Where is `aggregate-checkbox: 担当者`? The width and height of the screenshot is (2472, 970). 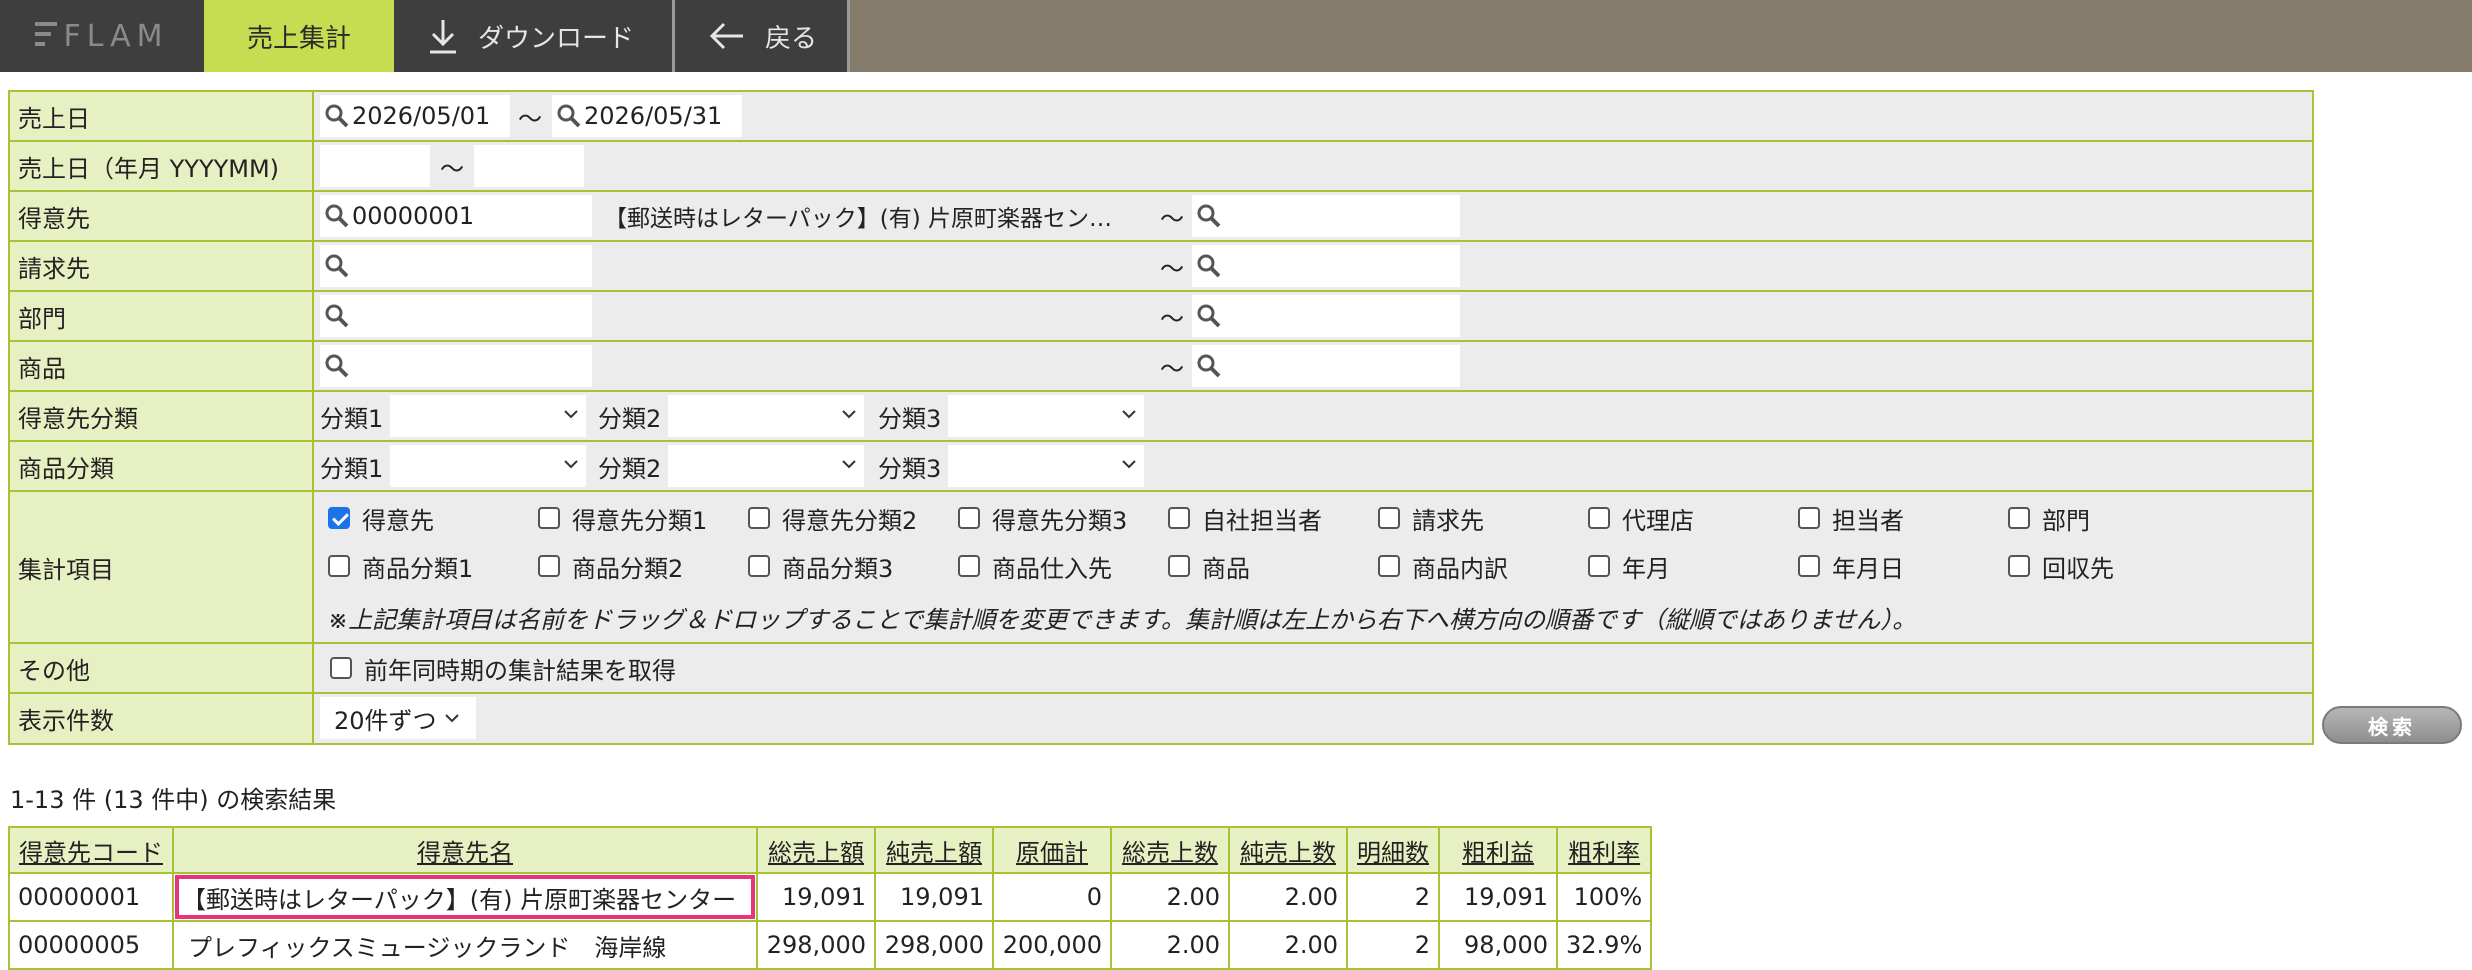 aggregate-checkbox: 担当者 is located at coordinates (1851, 518).